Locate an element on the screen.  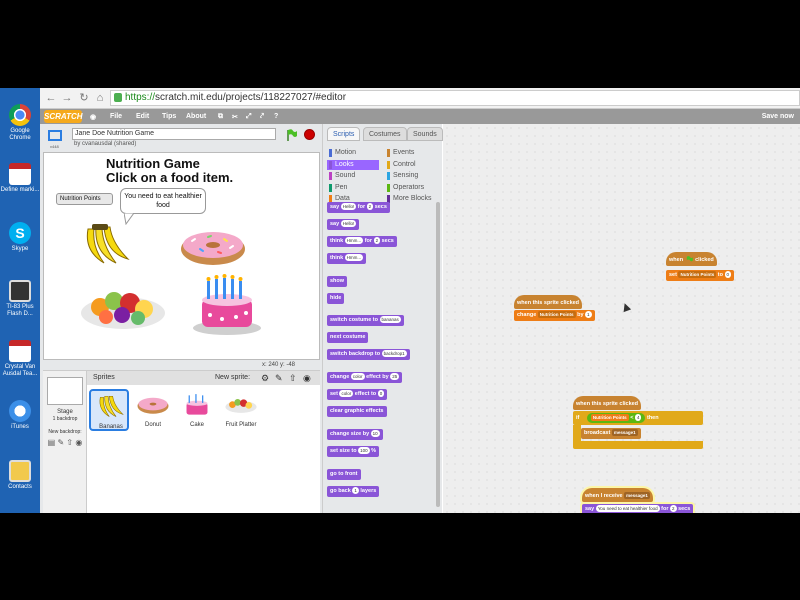
home-icon: ⌂ is located at coordinates (100, 98).